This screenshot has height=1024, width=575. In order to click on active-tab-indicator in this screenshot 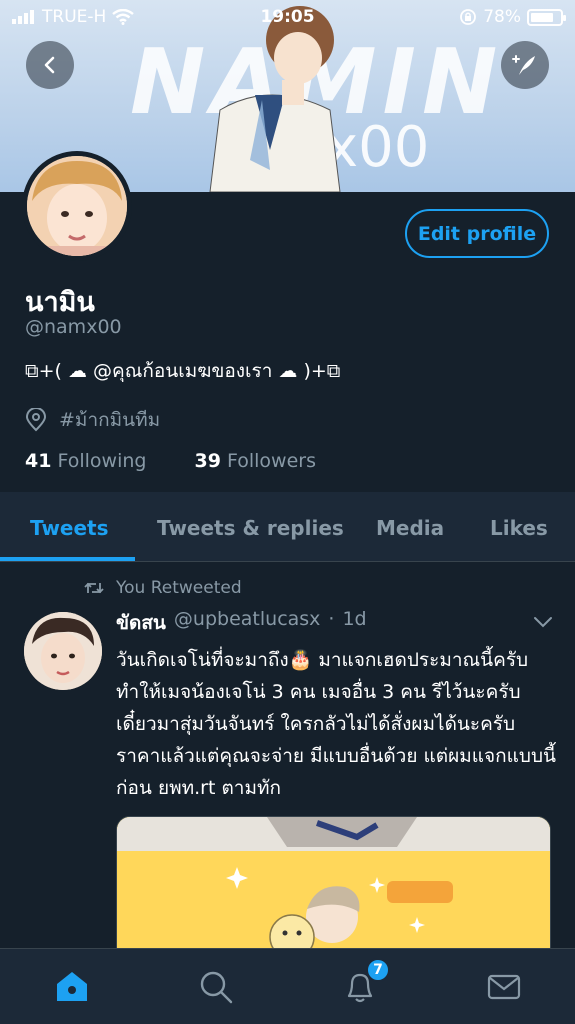, I will do `click(67, 559)`.